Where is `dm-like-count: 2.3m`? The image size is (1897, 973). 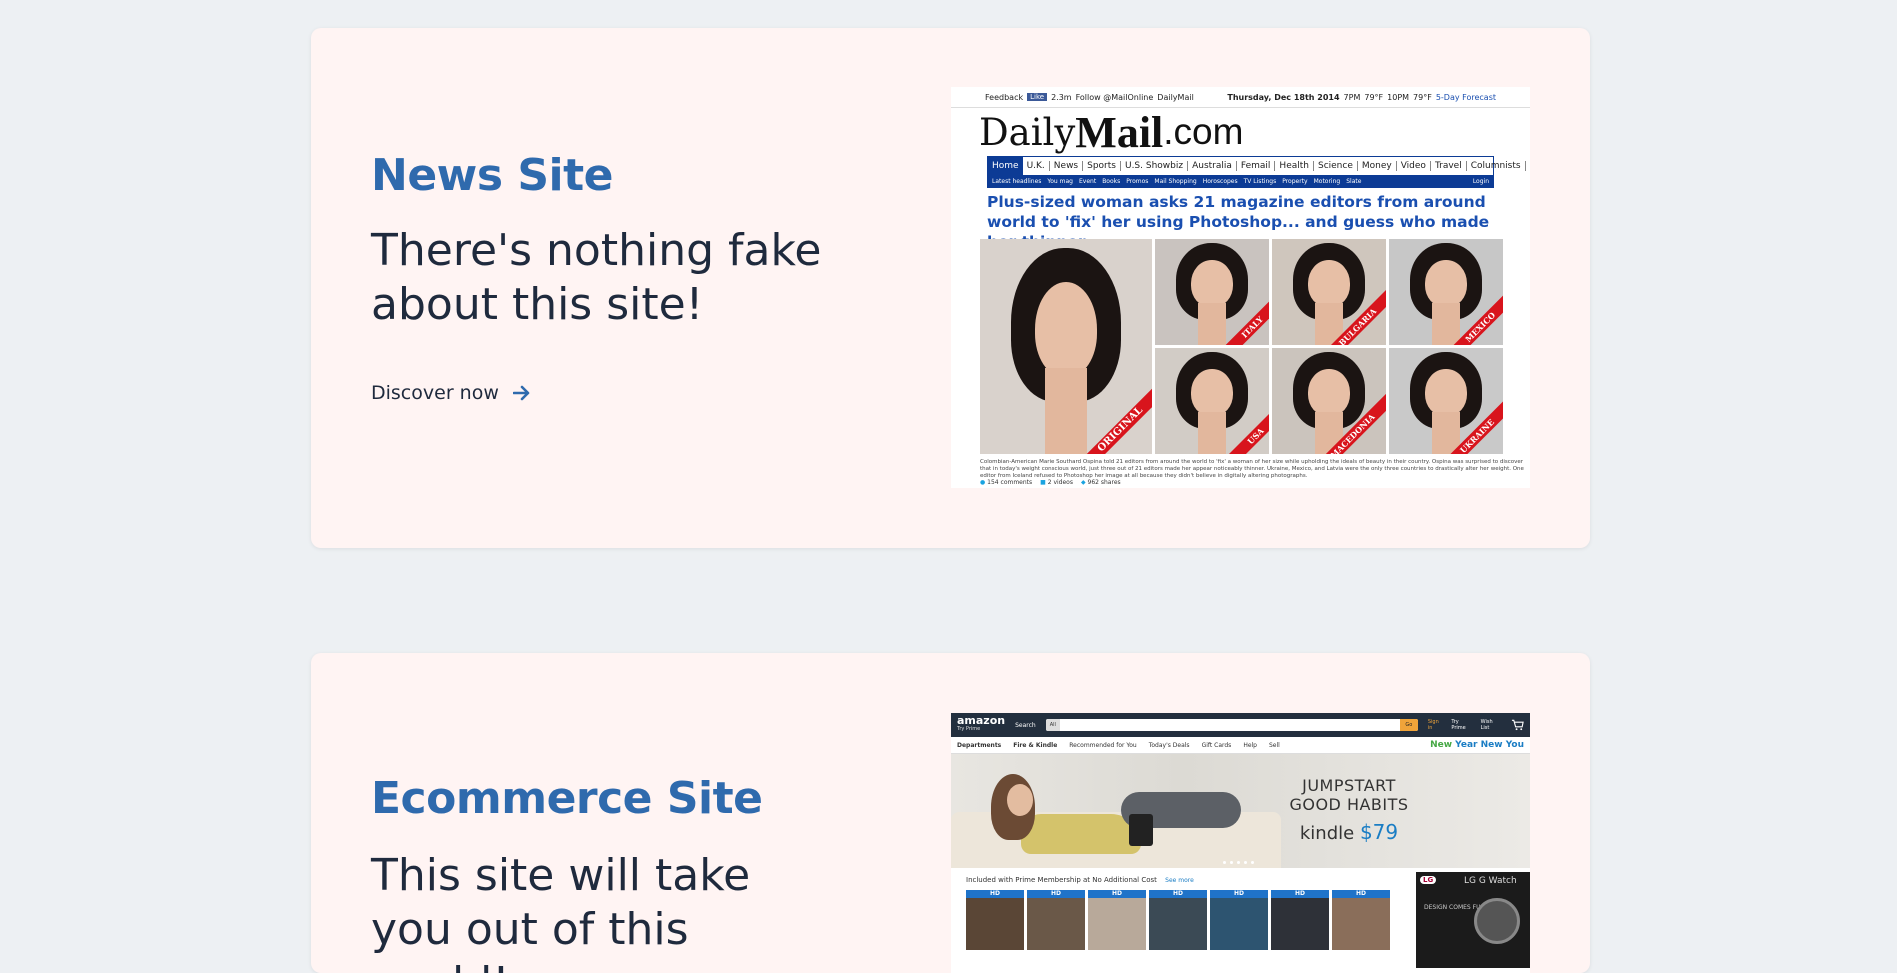
dm-like-count: 2.3m is located at coordinates (1061, 97).